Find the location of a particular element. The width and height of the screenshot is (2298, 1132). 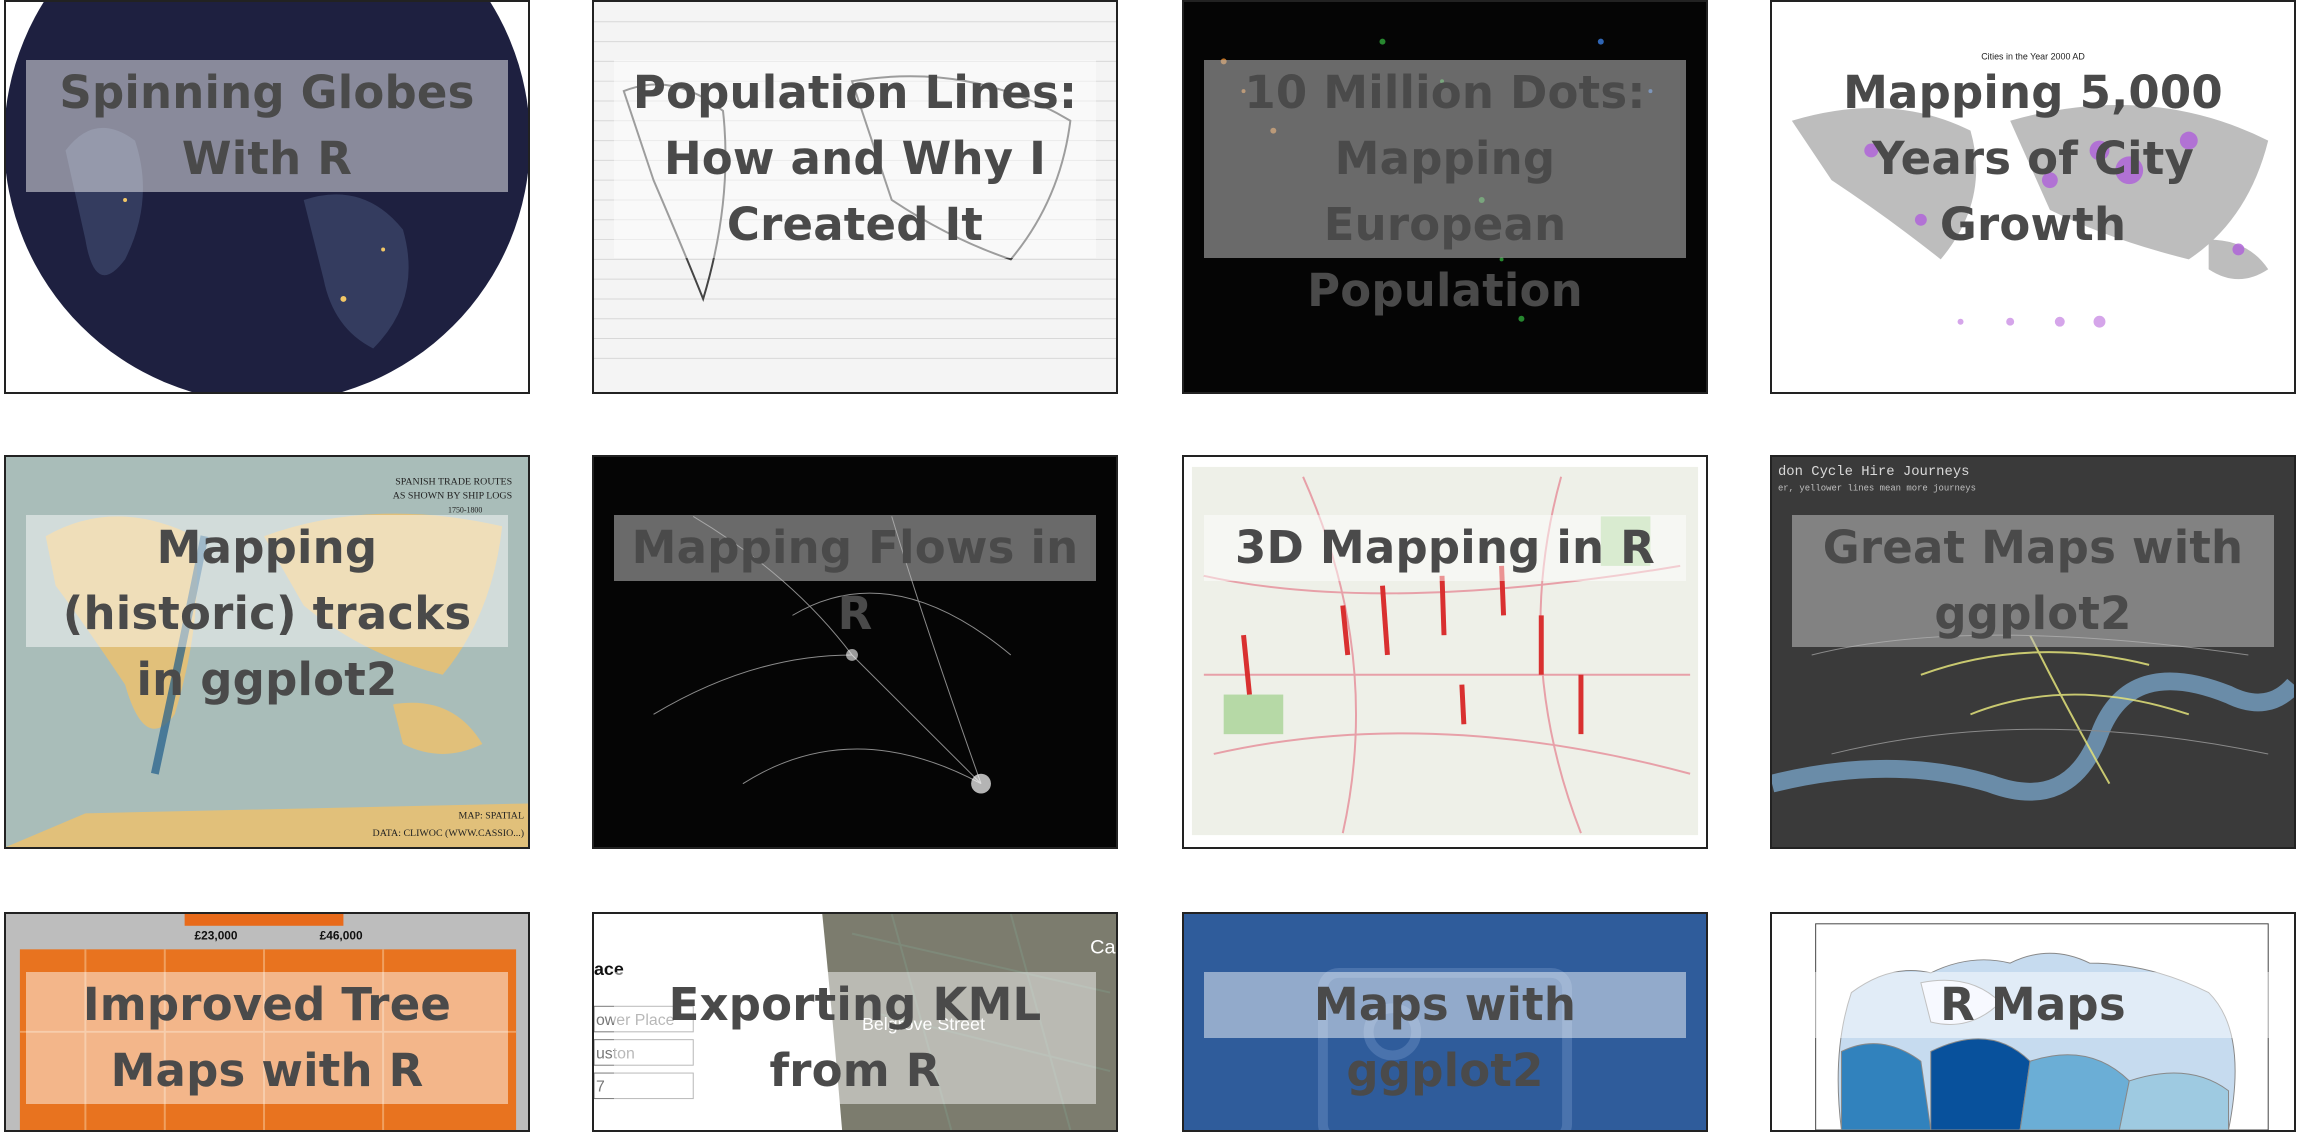

tile-title: Exporting KML from R is located at coordinates (855, 1038).